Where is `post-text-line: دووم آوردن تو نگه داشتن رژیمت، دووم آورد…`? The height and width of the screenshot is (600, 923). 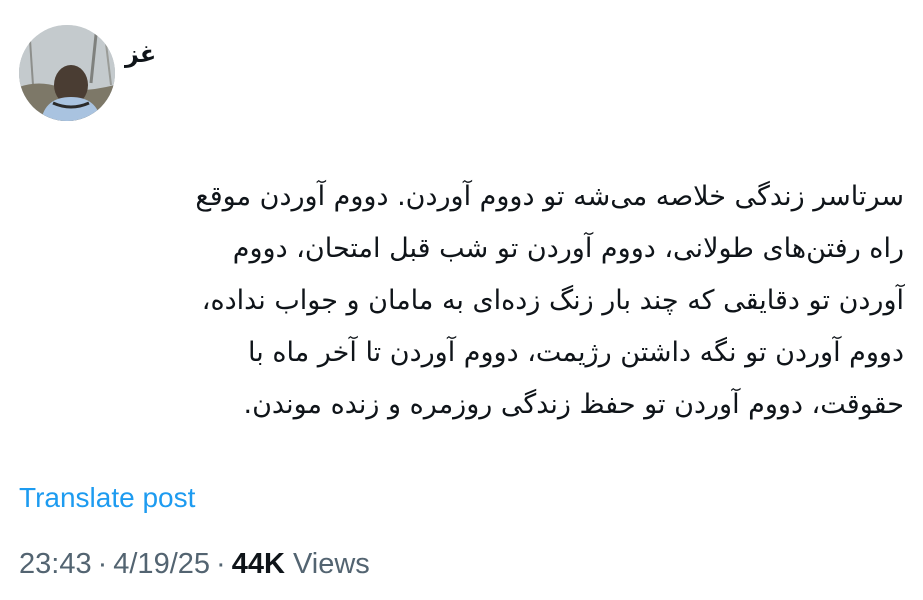 post-text-line: دووم آوردن تو نگه داشتن رژیمت، دووم آورد… is located at coordinates (576, 352).